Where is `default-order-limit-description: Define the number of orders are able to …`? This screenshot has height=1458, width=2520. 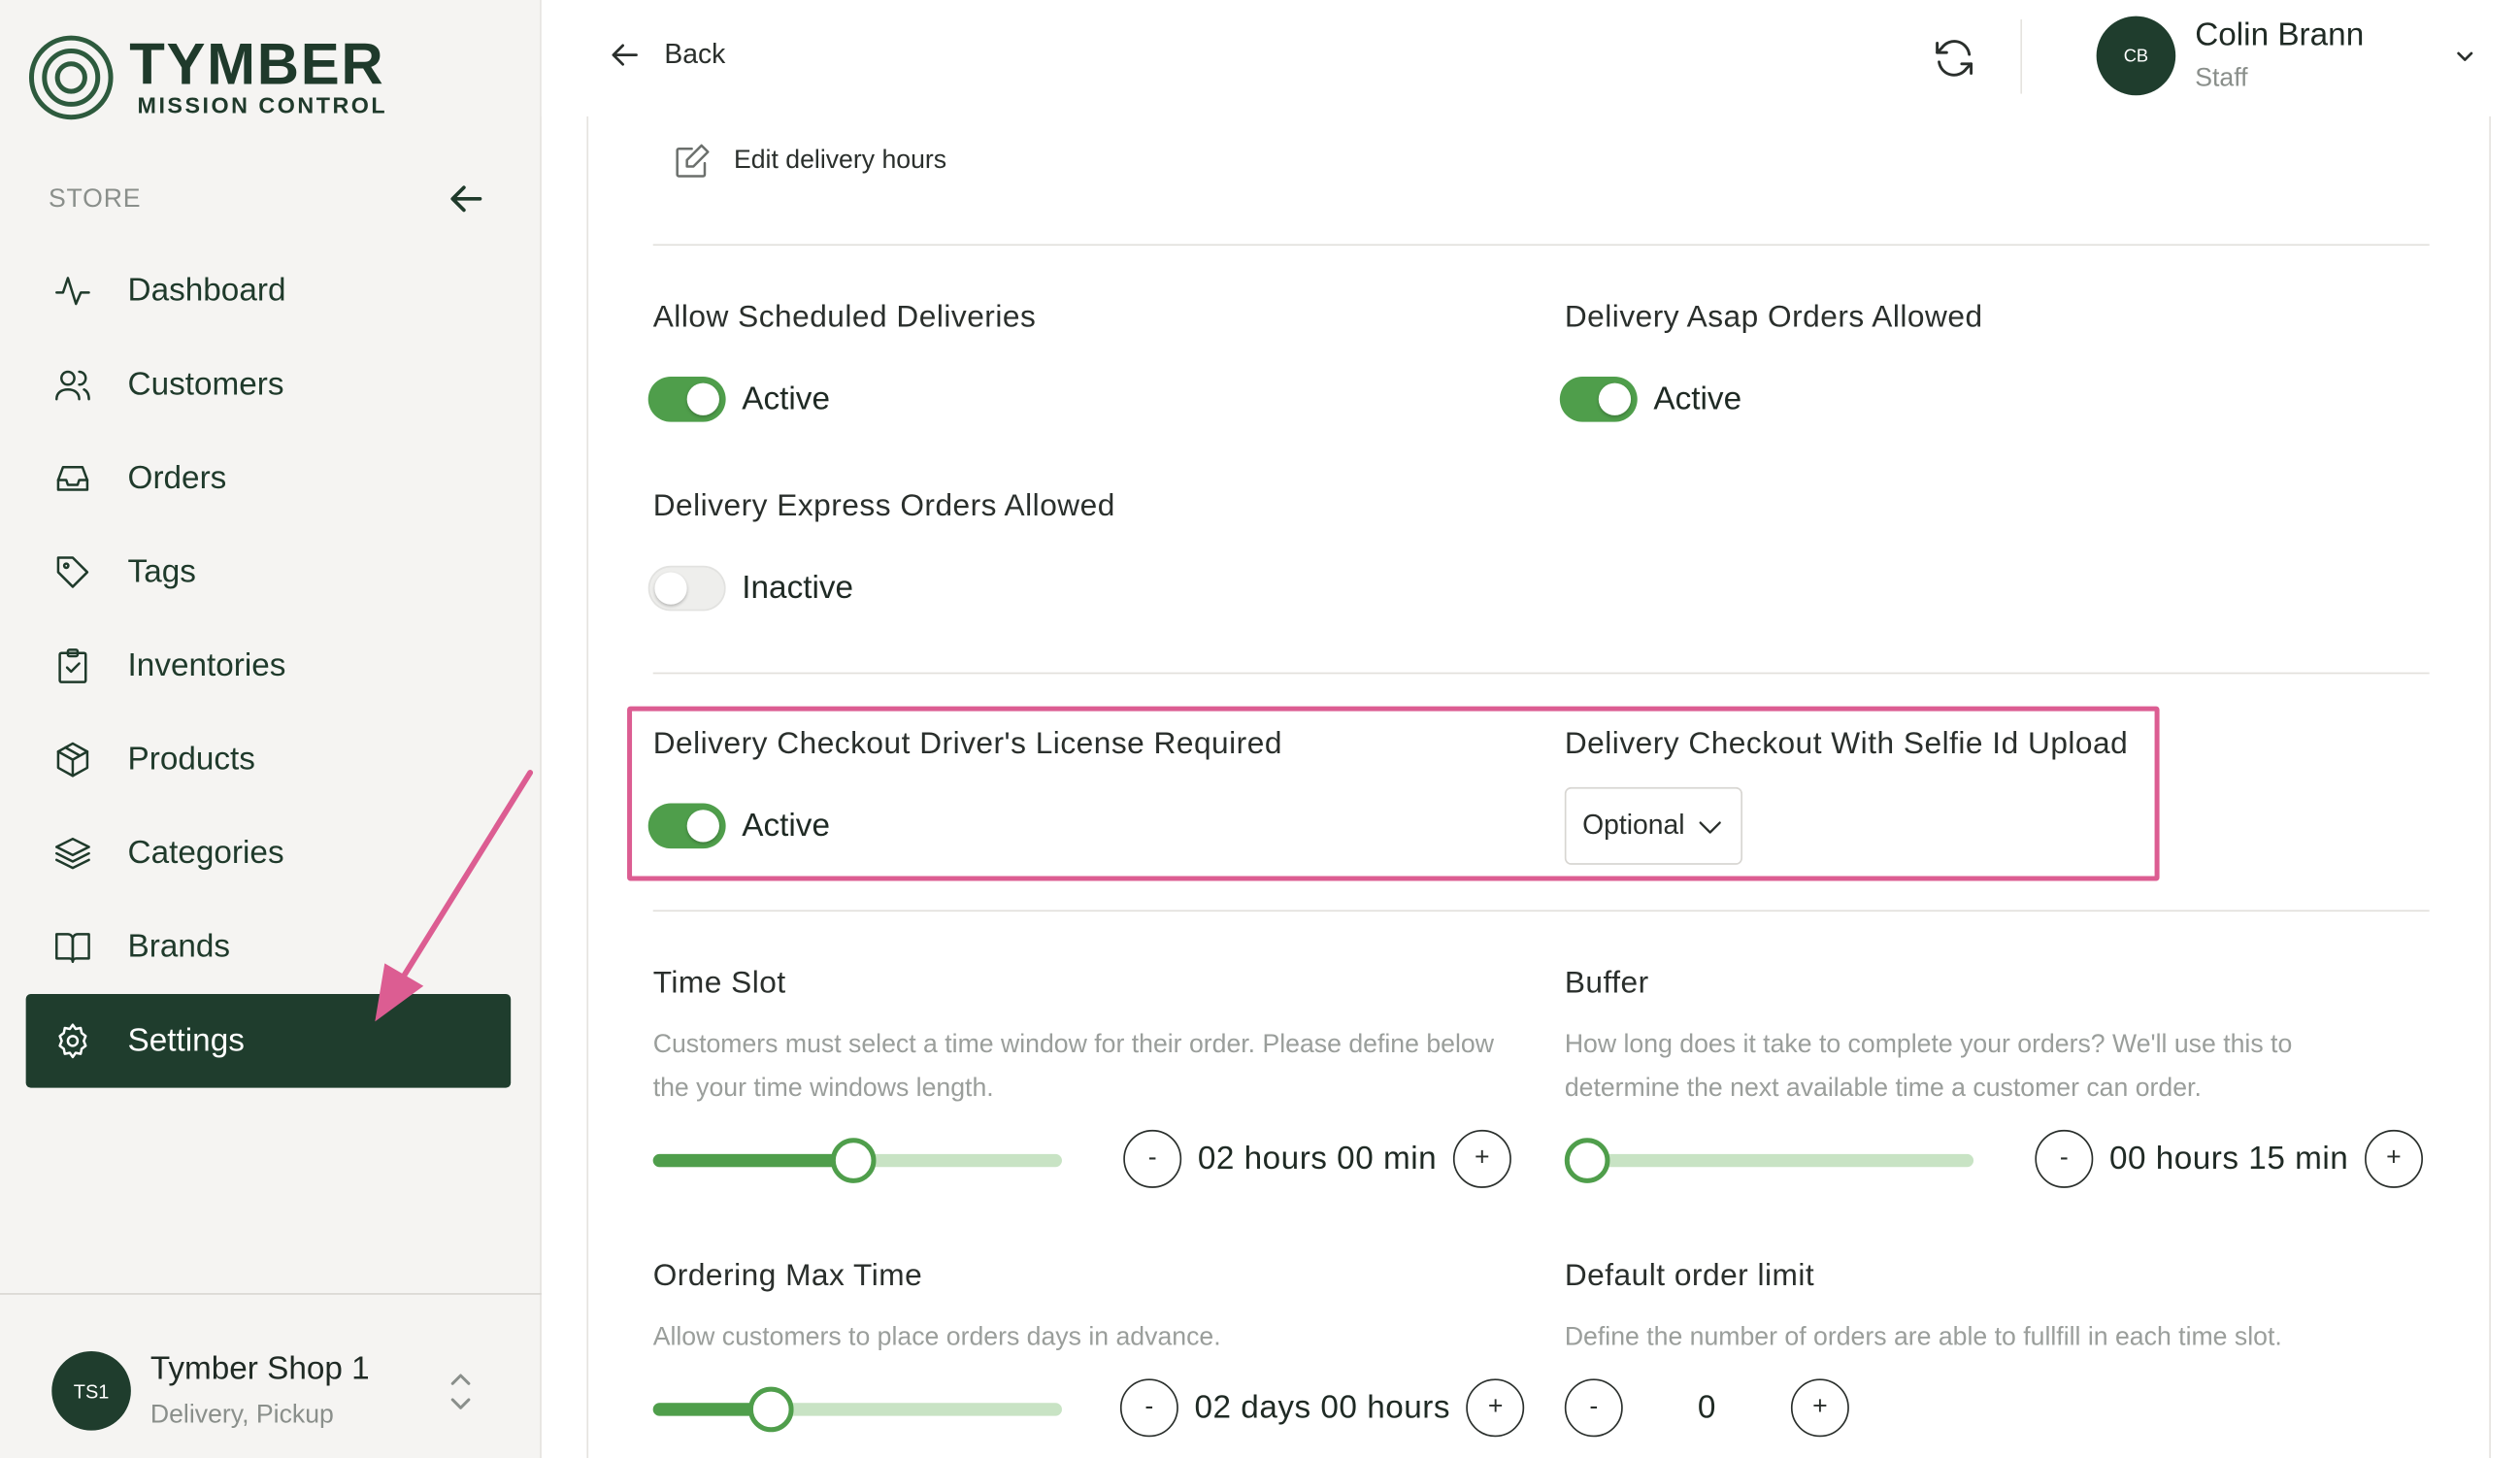
default-order-limit-description: Define the number of orders are able to … is located at coordinates (1923, 1337).